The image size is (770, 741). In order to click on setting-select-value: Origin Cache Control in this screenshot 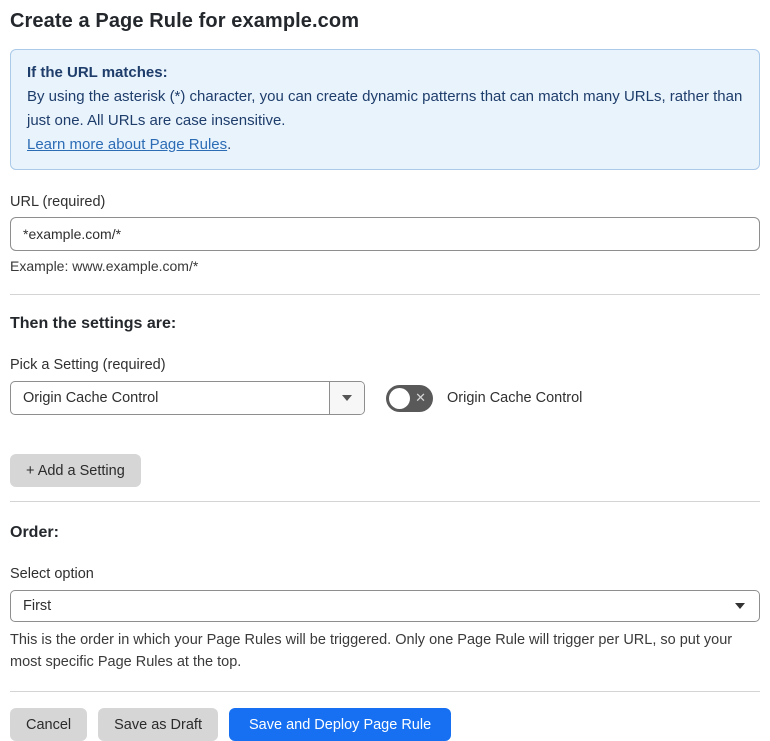, I will do `click(91, 398)`.